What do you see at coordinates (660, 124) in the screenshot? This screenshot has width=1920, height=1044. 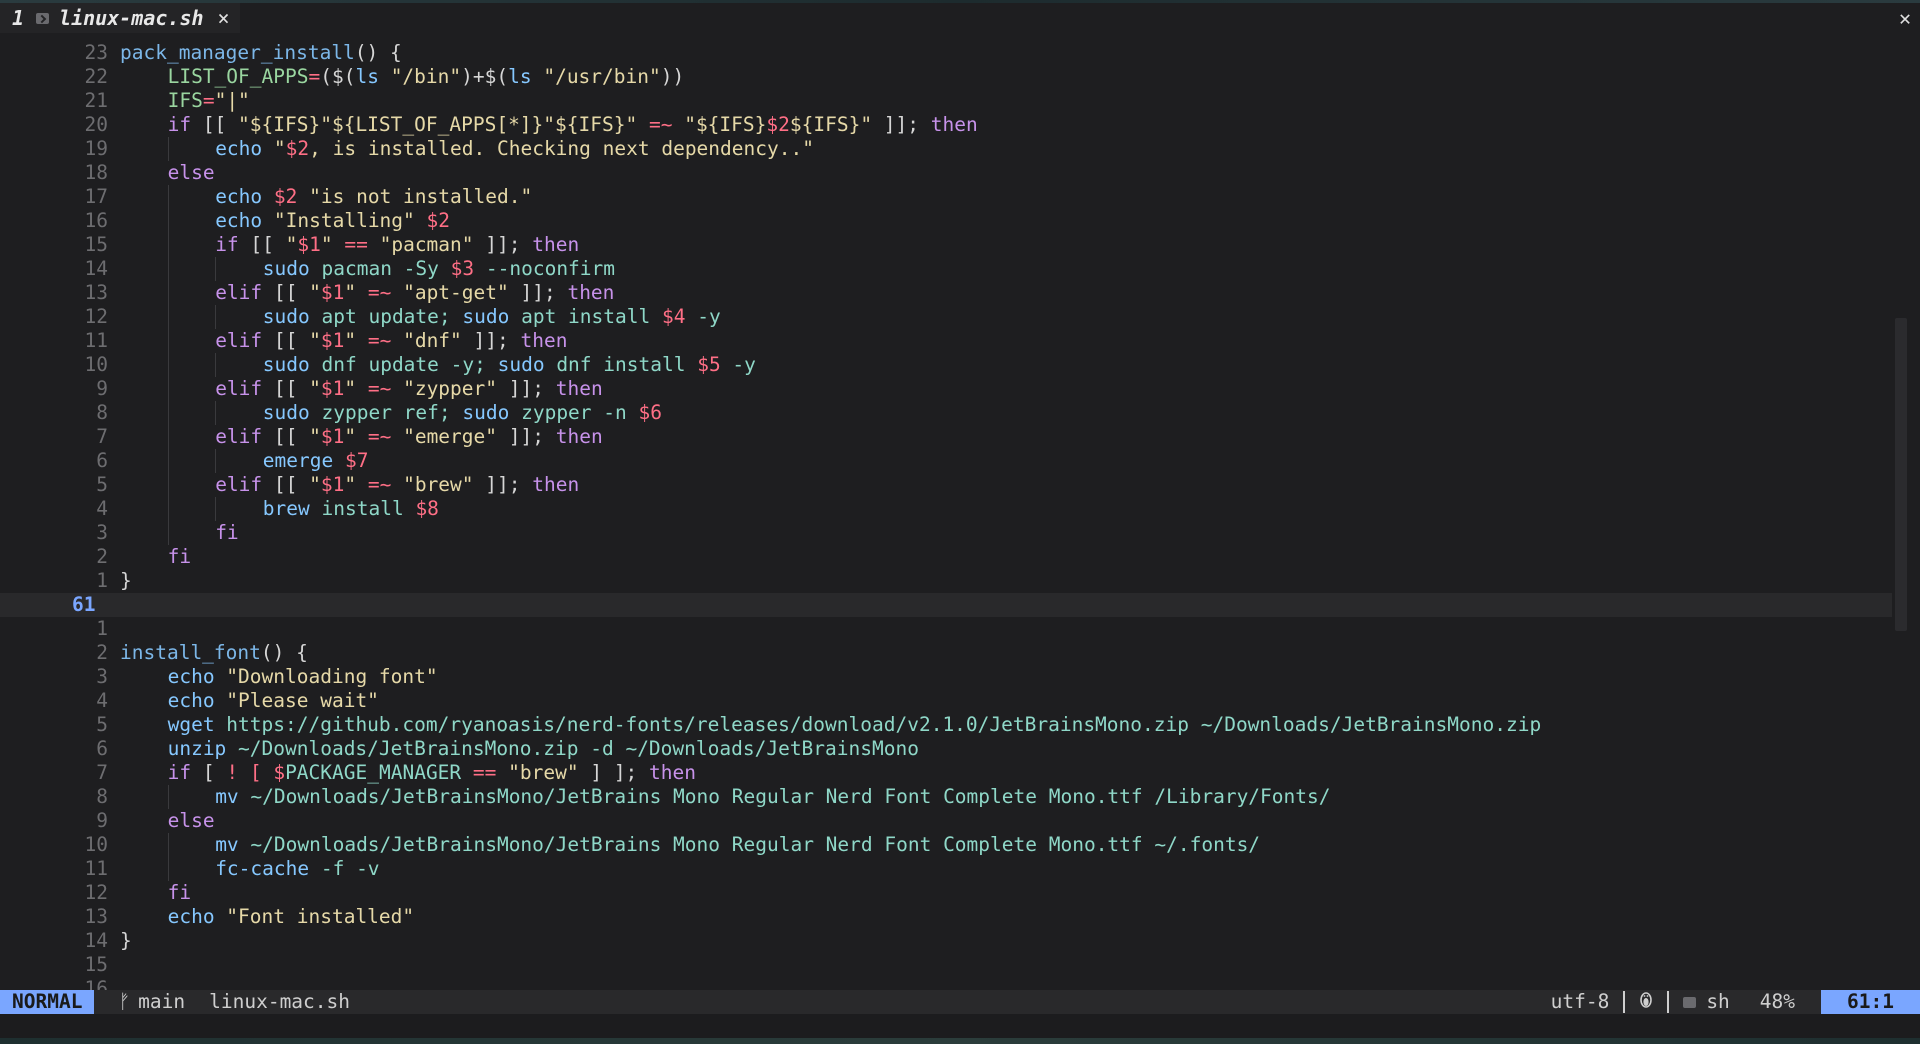 I see `code-token: =~` at bounding box center [660, 124].